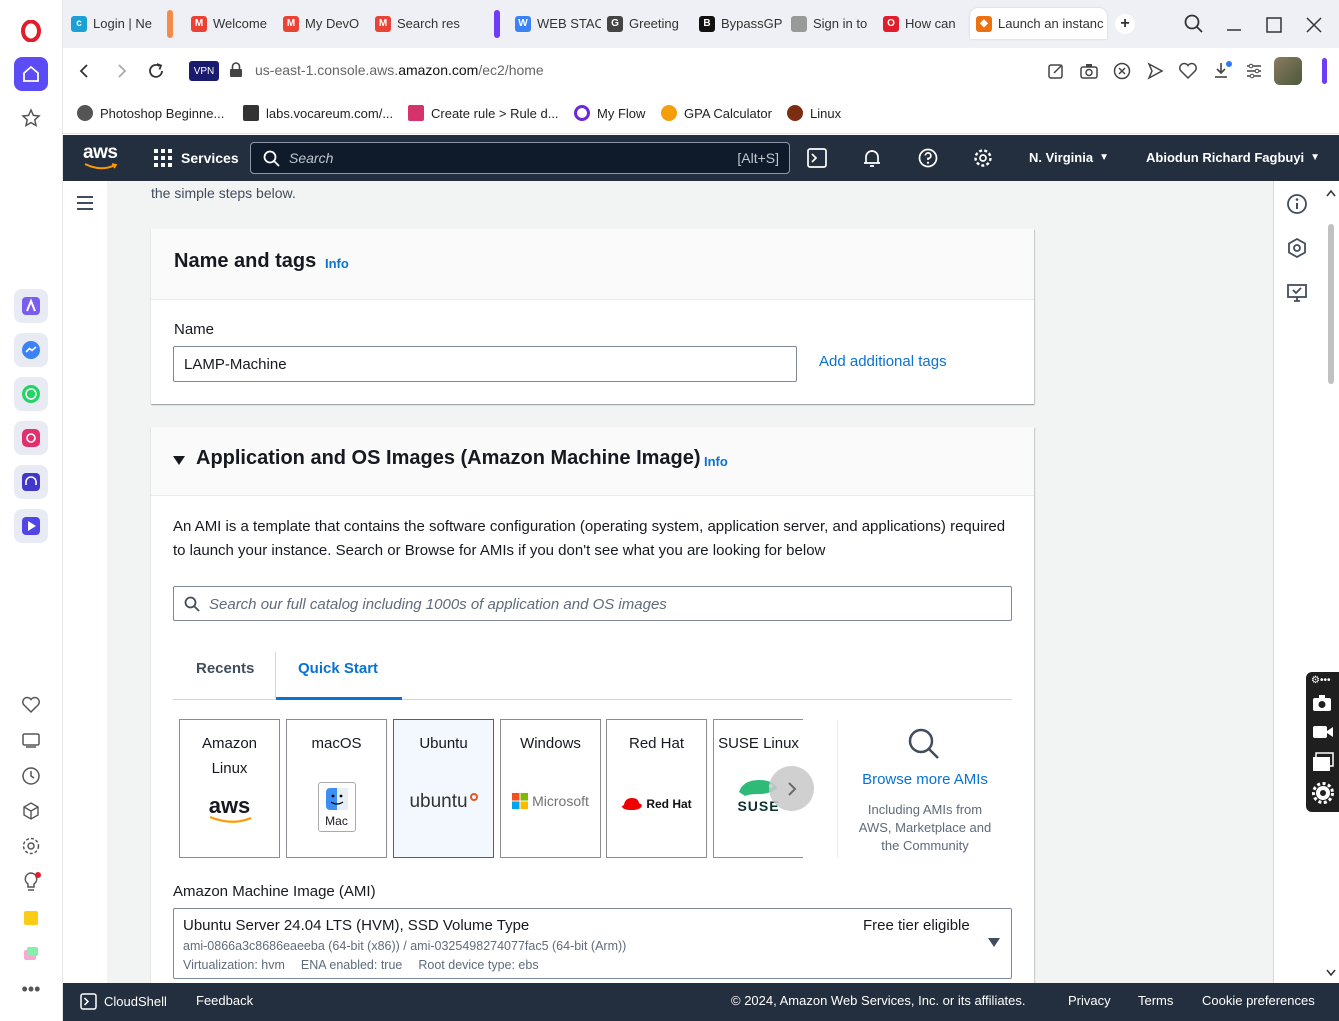 The height and width of the screenshot is (1021, 1339). Describe the element at coordinates (1089, 73) in the screenshot. I see `camera-icon` at that location.